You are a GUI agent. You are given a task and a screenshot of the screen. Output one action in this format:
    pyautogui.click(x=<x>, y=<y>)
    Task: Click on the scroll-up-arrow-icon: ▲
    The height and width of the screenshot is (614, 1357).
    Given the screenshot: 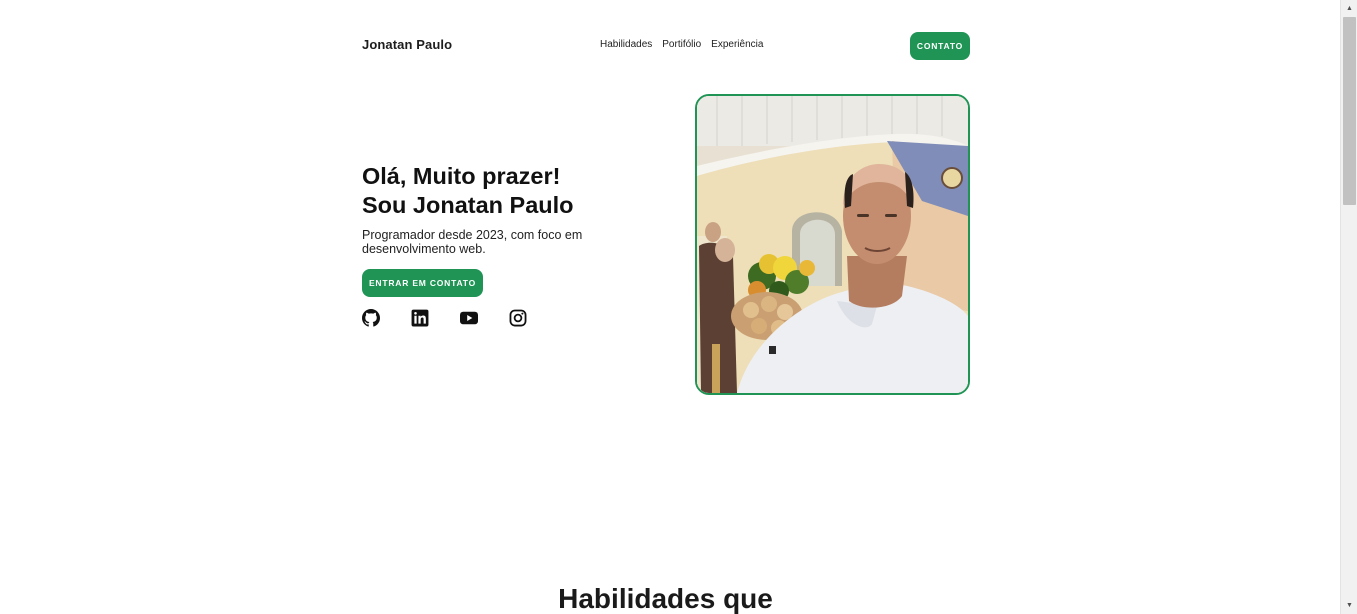 What is the action you would take?
    pyautogui.click(x=1349, y=8)
    